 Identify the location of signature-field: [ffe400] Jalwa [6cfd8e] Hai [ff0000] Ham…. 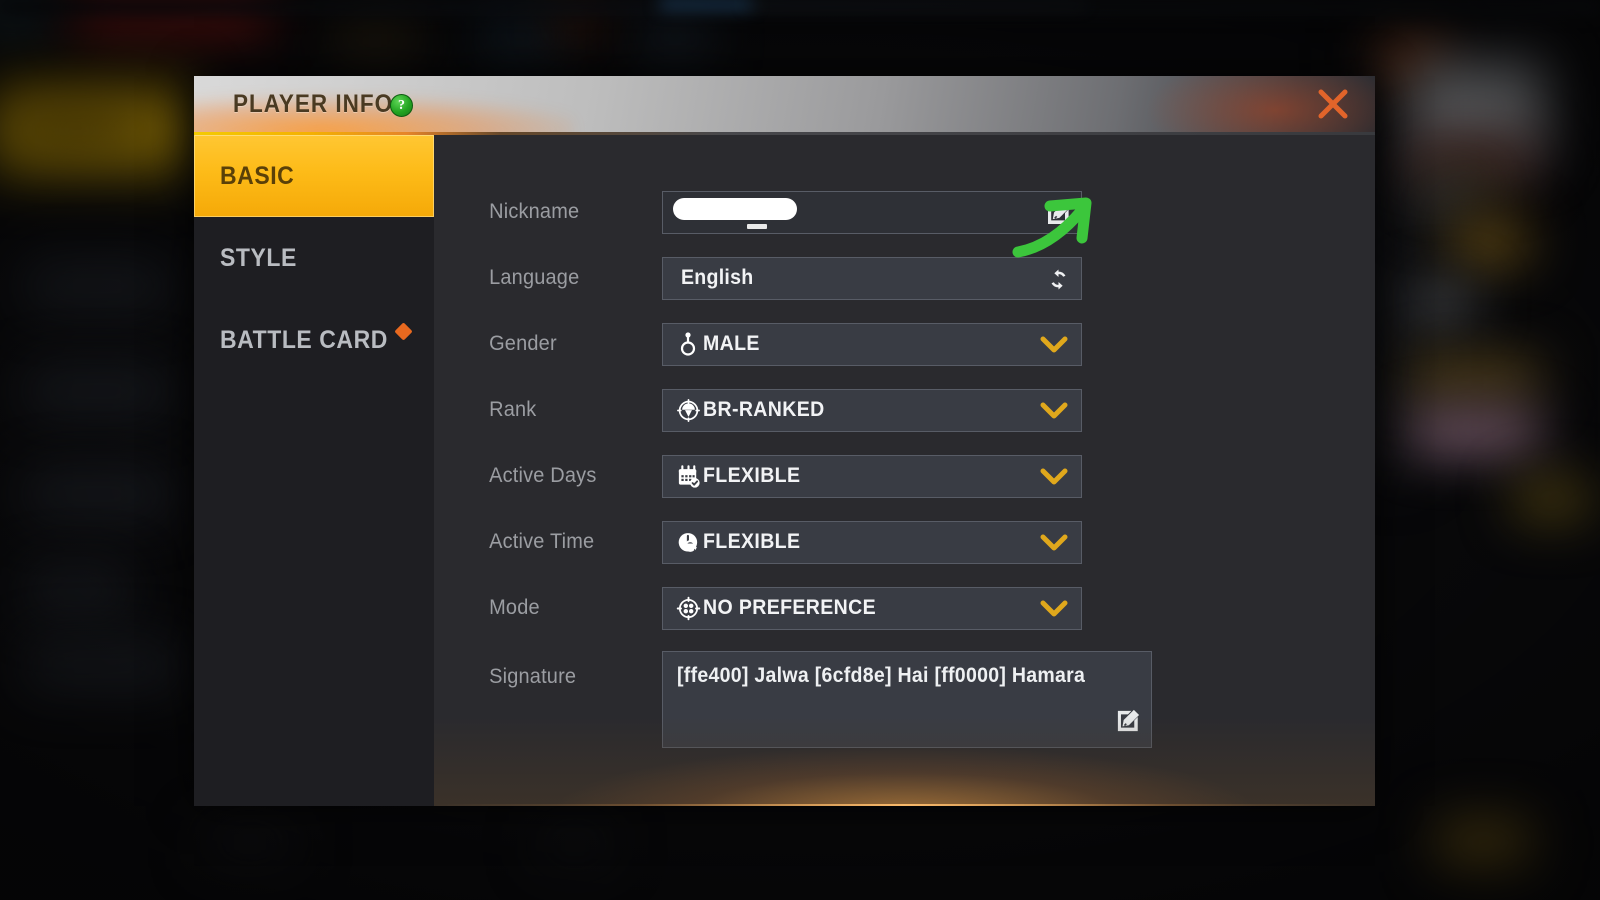
(907, 699).